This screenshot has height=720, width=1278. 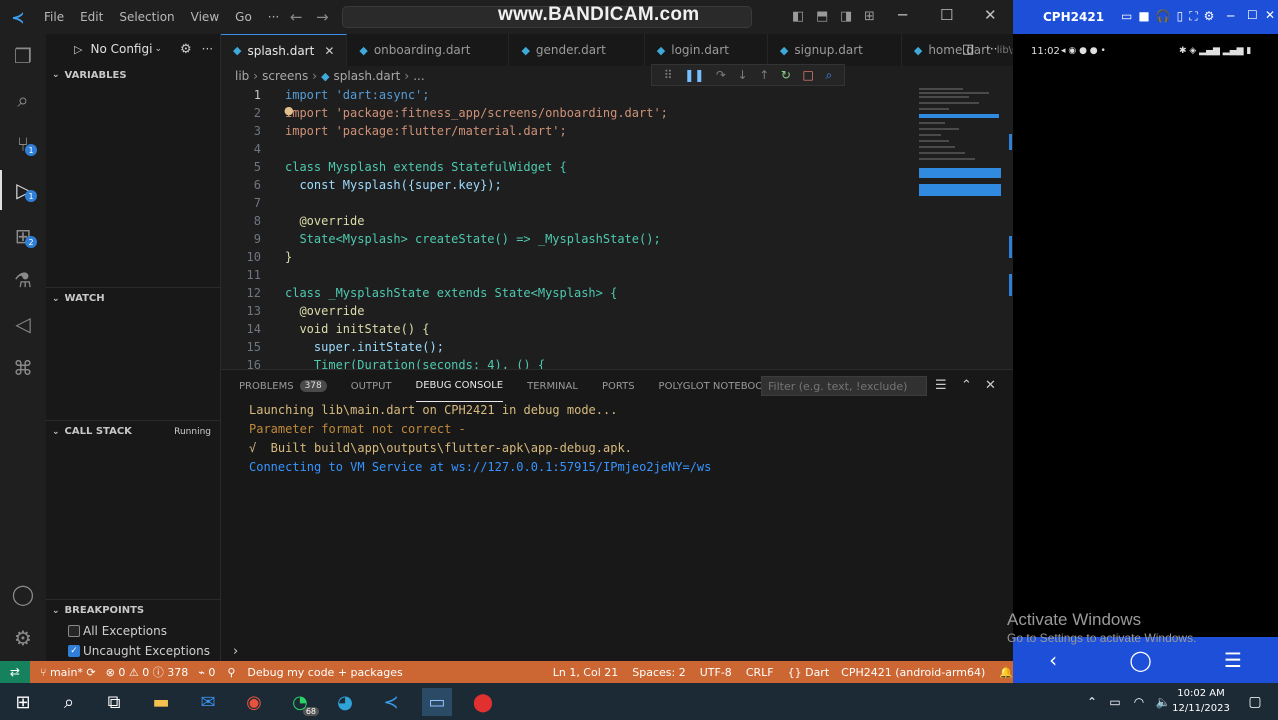 I want to click on editor-more-icon: ···, so click(x=991, y=49).